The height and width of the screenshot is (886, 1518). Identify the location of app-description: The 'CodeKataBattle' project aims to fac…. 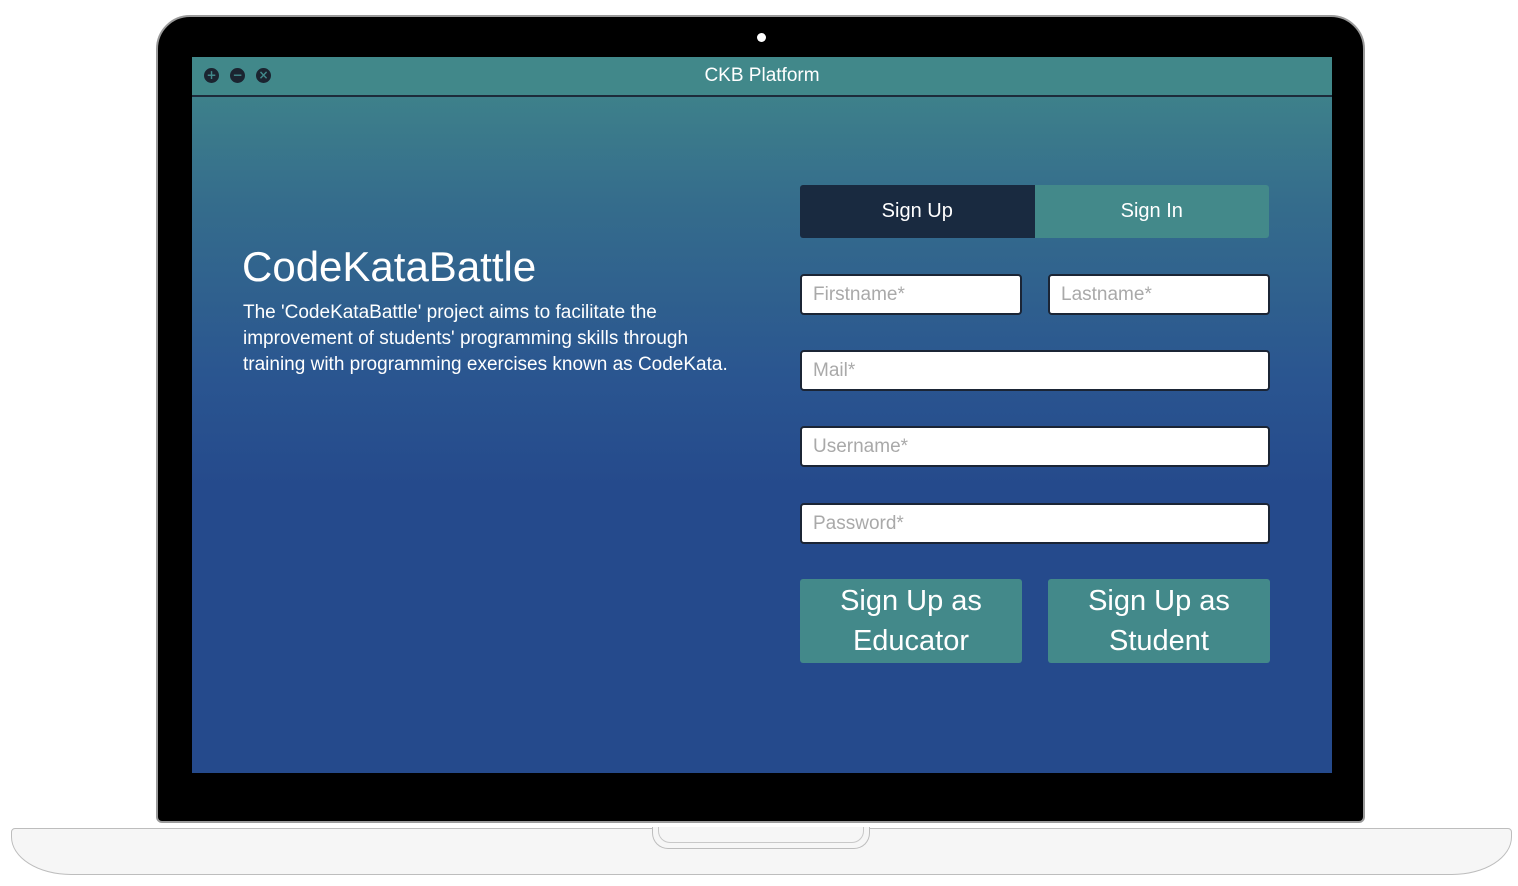
(485, 338).